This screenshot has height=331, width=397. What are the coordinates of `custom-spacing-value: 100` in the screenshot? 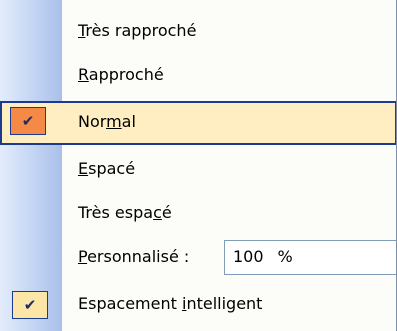 It's located at (248, 256).